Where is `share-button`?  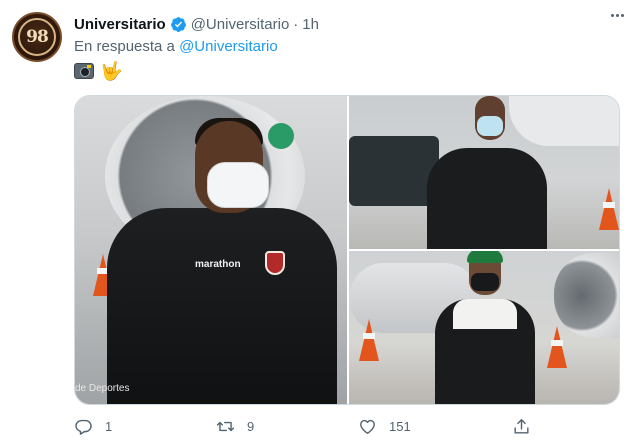 share-button is located at coordinates (521, 426).